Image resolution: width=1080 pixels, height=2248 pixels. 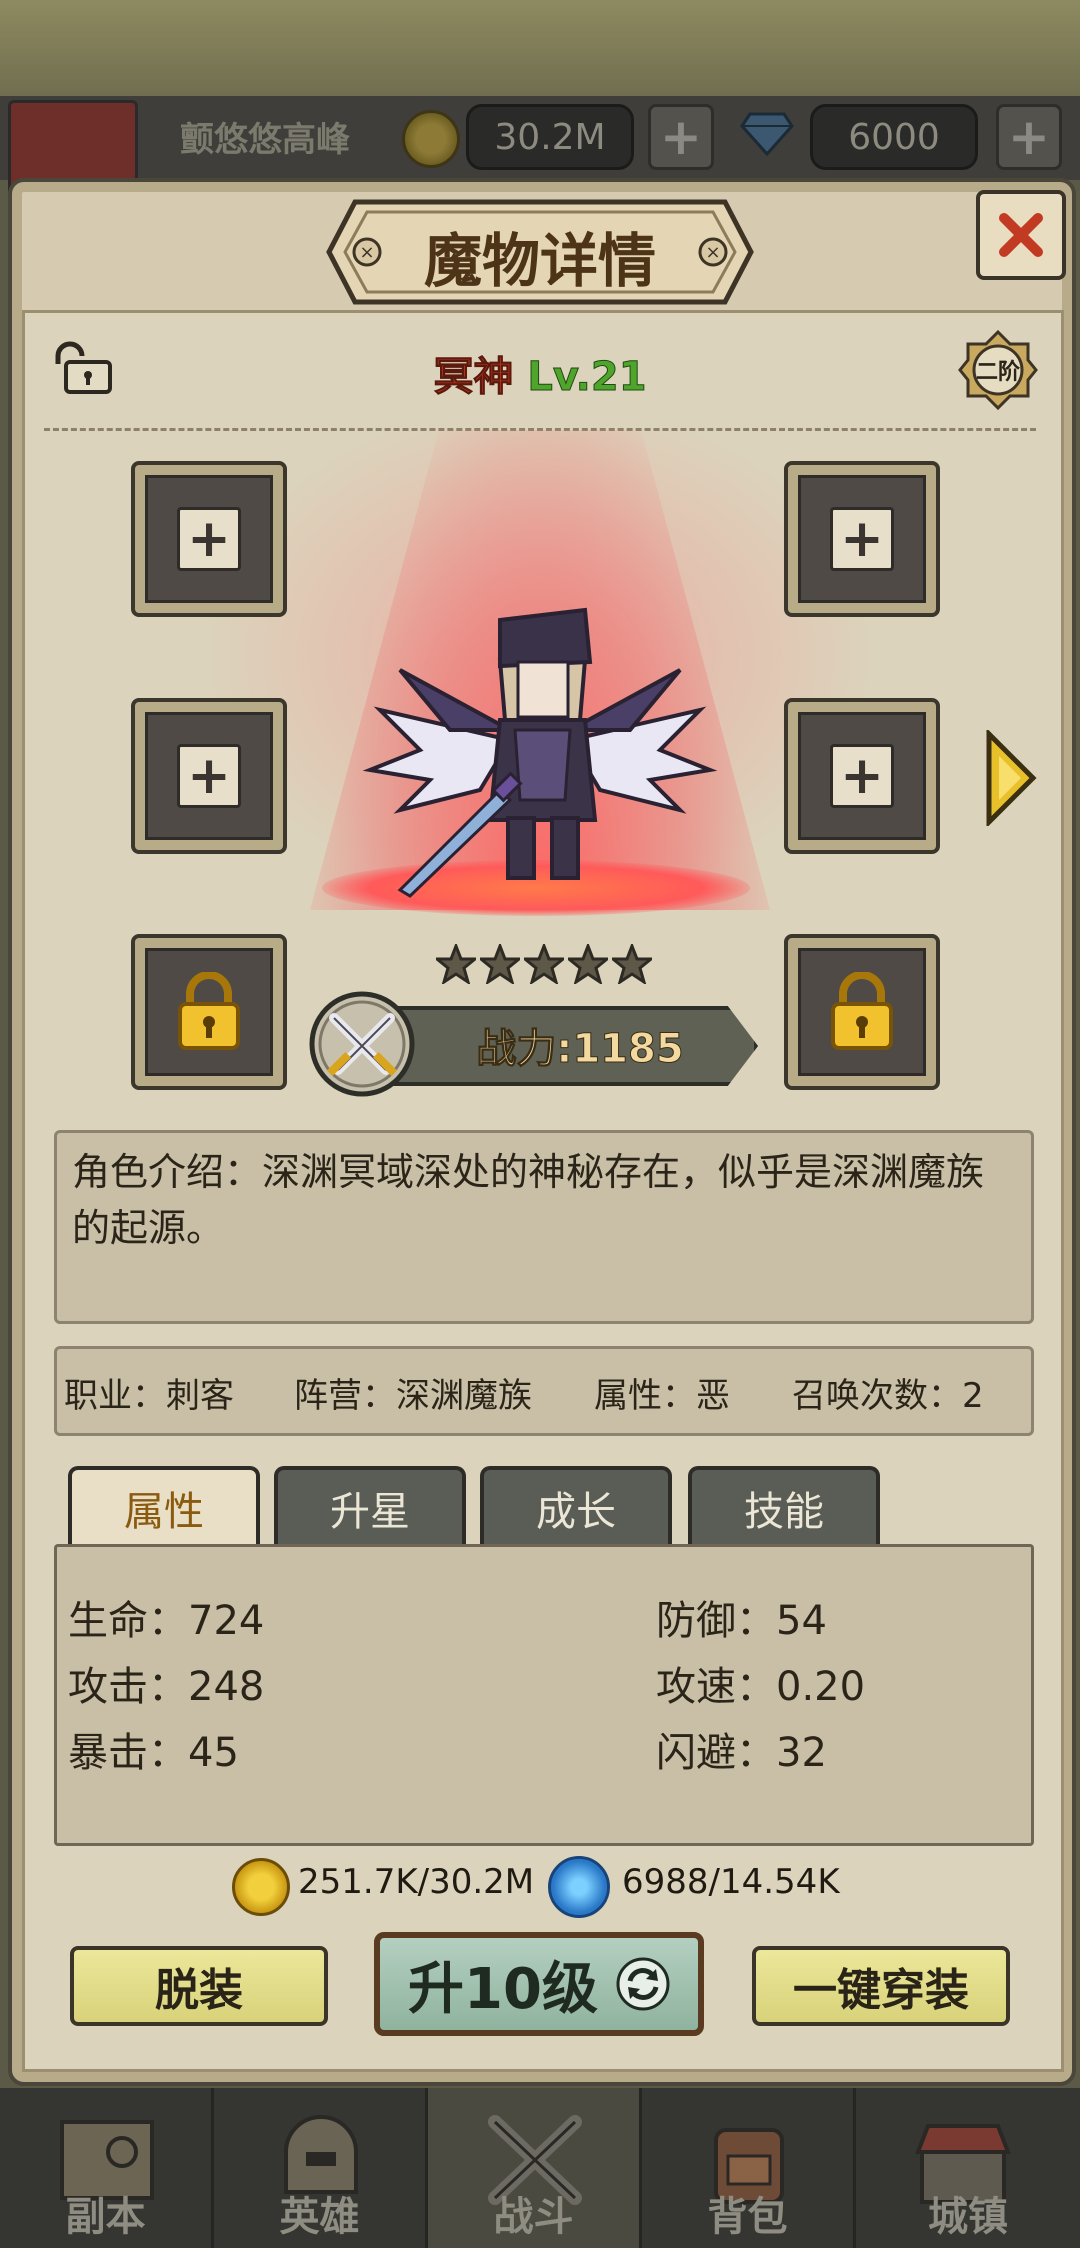 What do you see at coordinates (894, 137) in the screenshot?
I see `gem-amount: 6000` at bounding box center [894, 137].